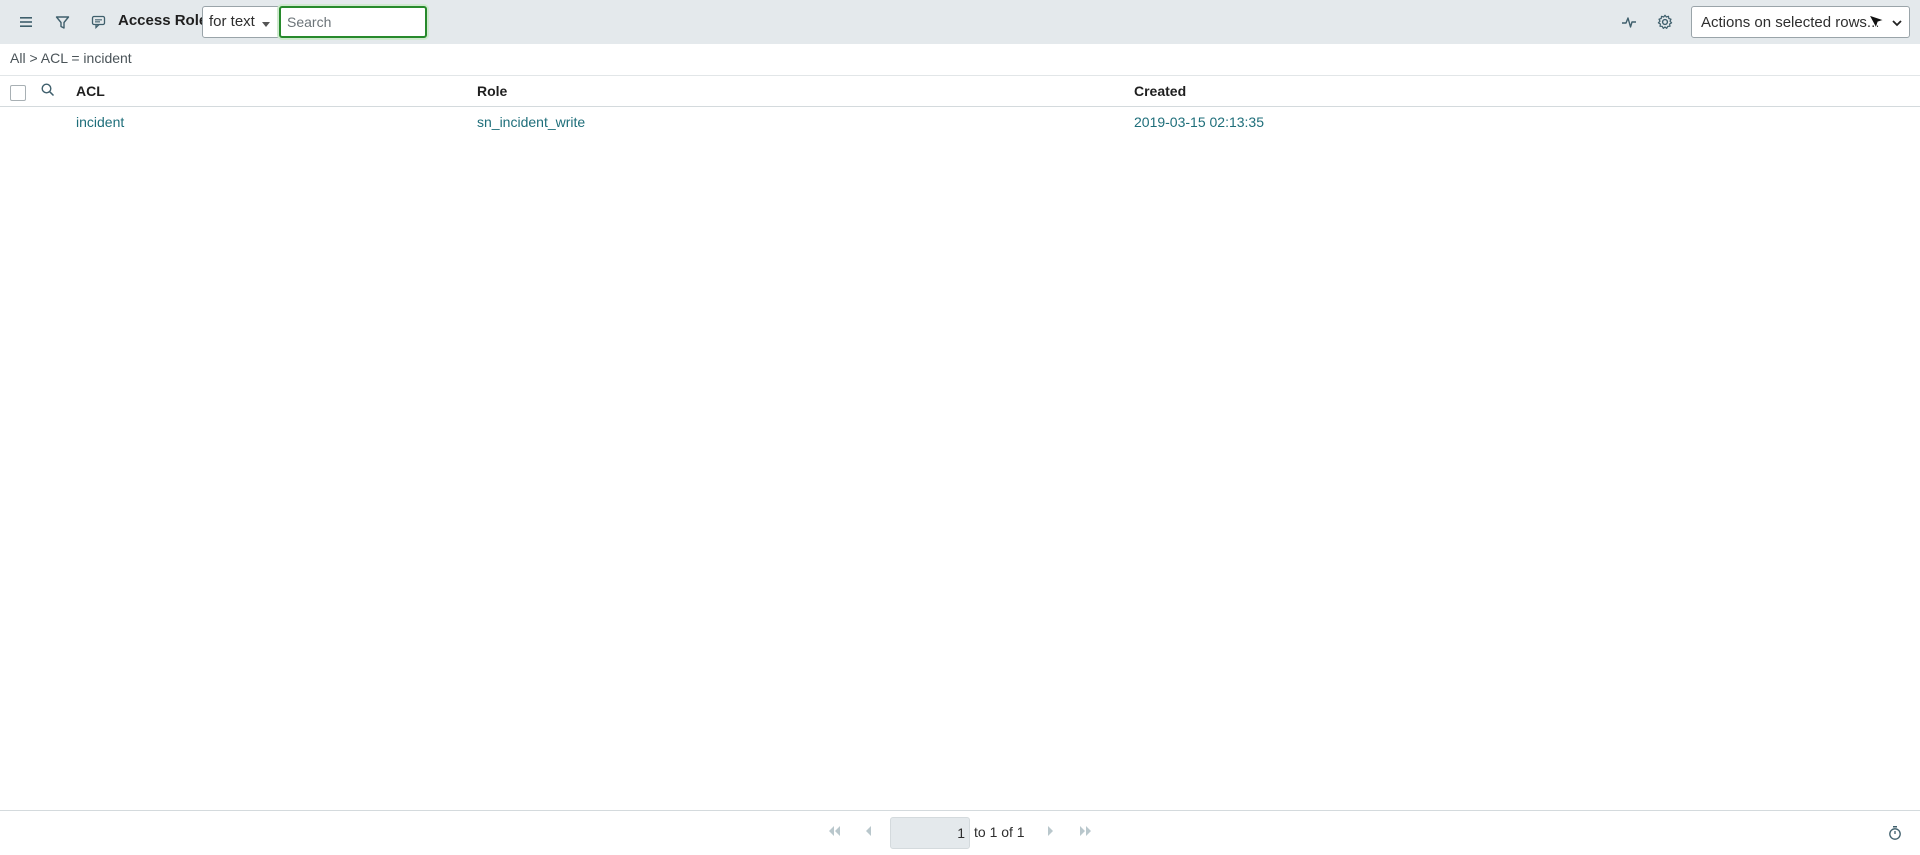  I want to click on search-field-select-label: for text, so click(232, 21).